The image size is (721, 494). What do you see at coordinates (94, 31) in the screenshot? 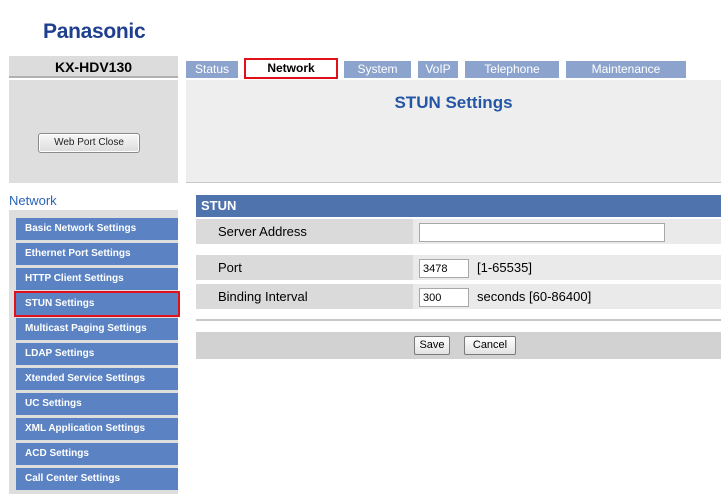
I see `panasonic-logo: Panasonic` at bounding box center [94, 31].